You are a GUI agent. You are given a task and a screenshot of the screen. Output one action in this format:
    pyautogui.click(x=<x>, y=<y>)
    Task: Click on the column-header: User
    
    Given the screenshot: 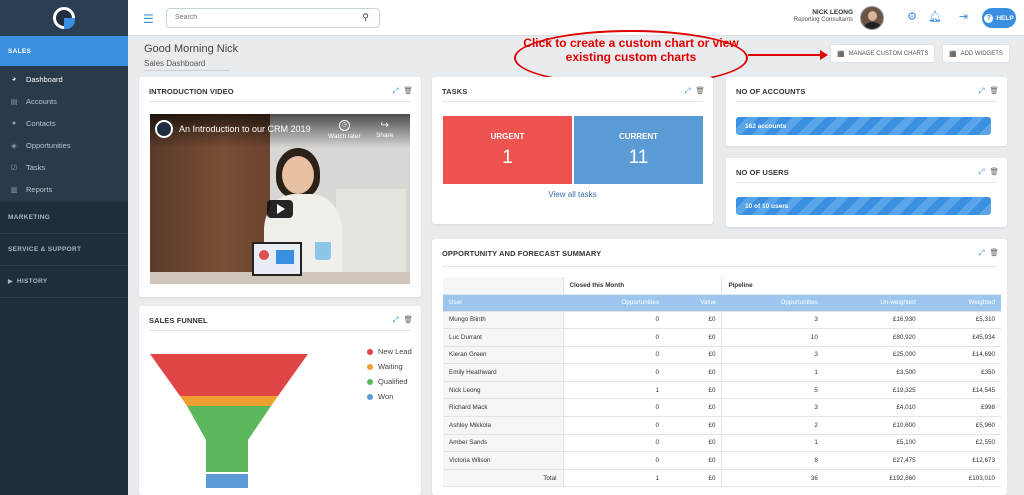 What is the action you would take?
    pyautogui.click(x=503, y=303)
    